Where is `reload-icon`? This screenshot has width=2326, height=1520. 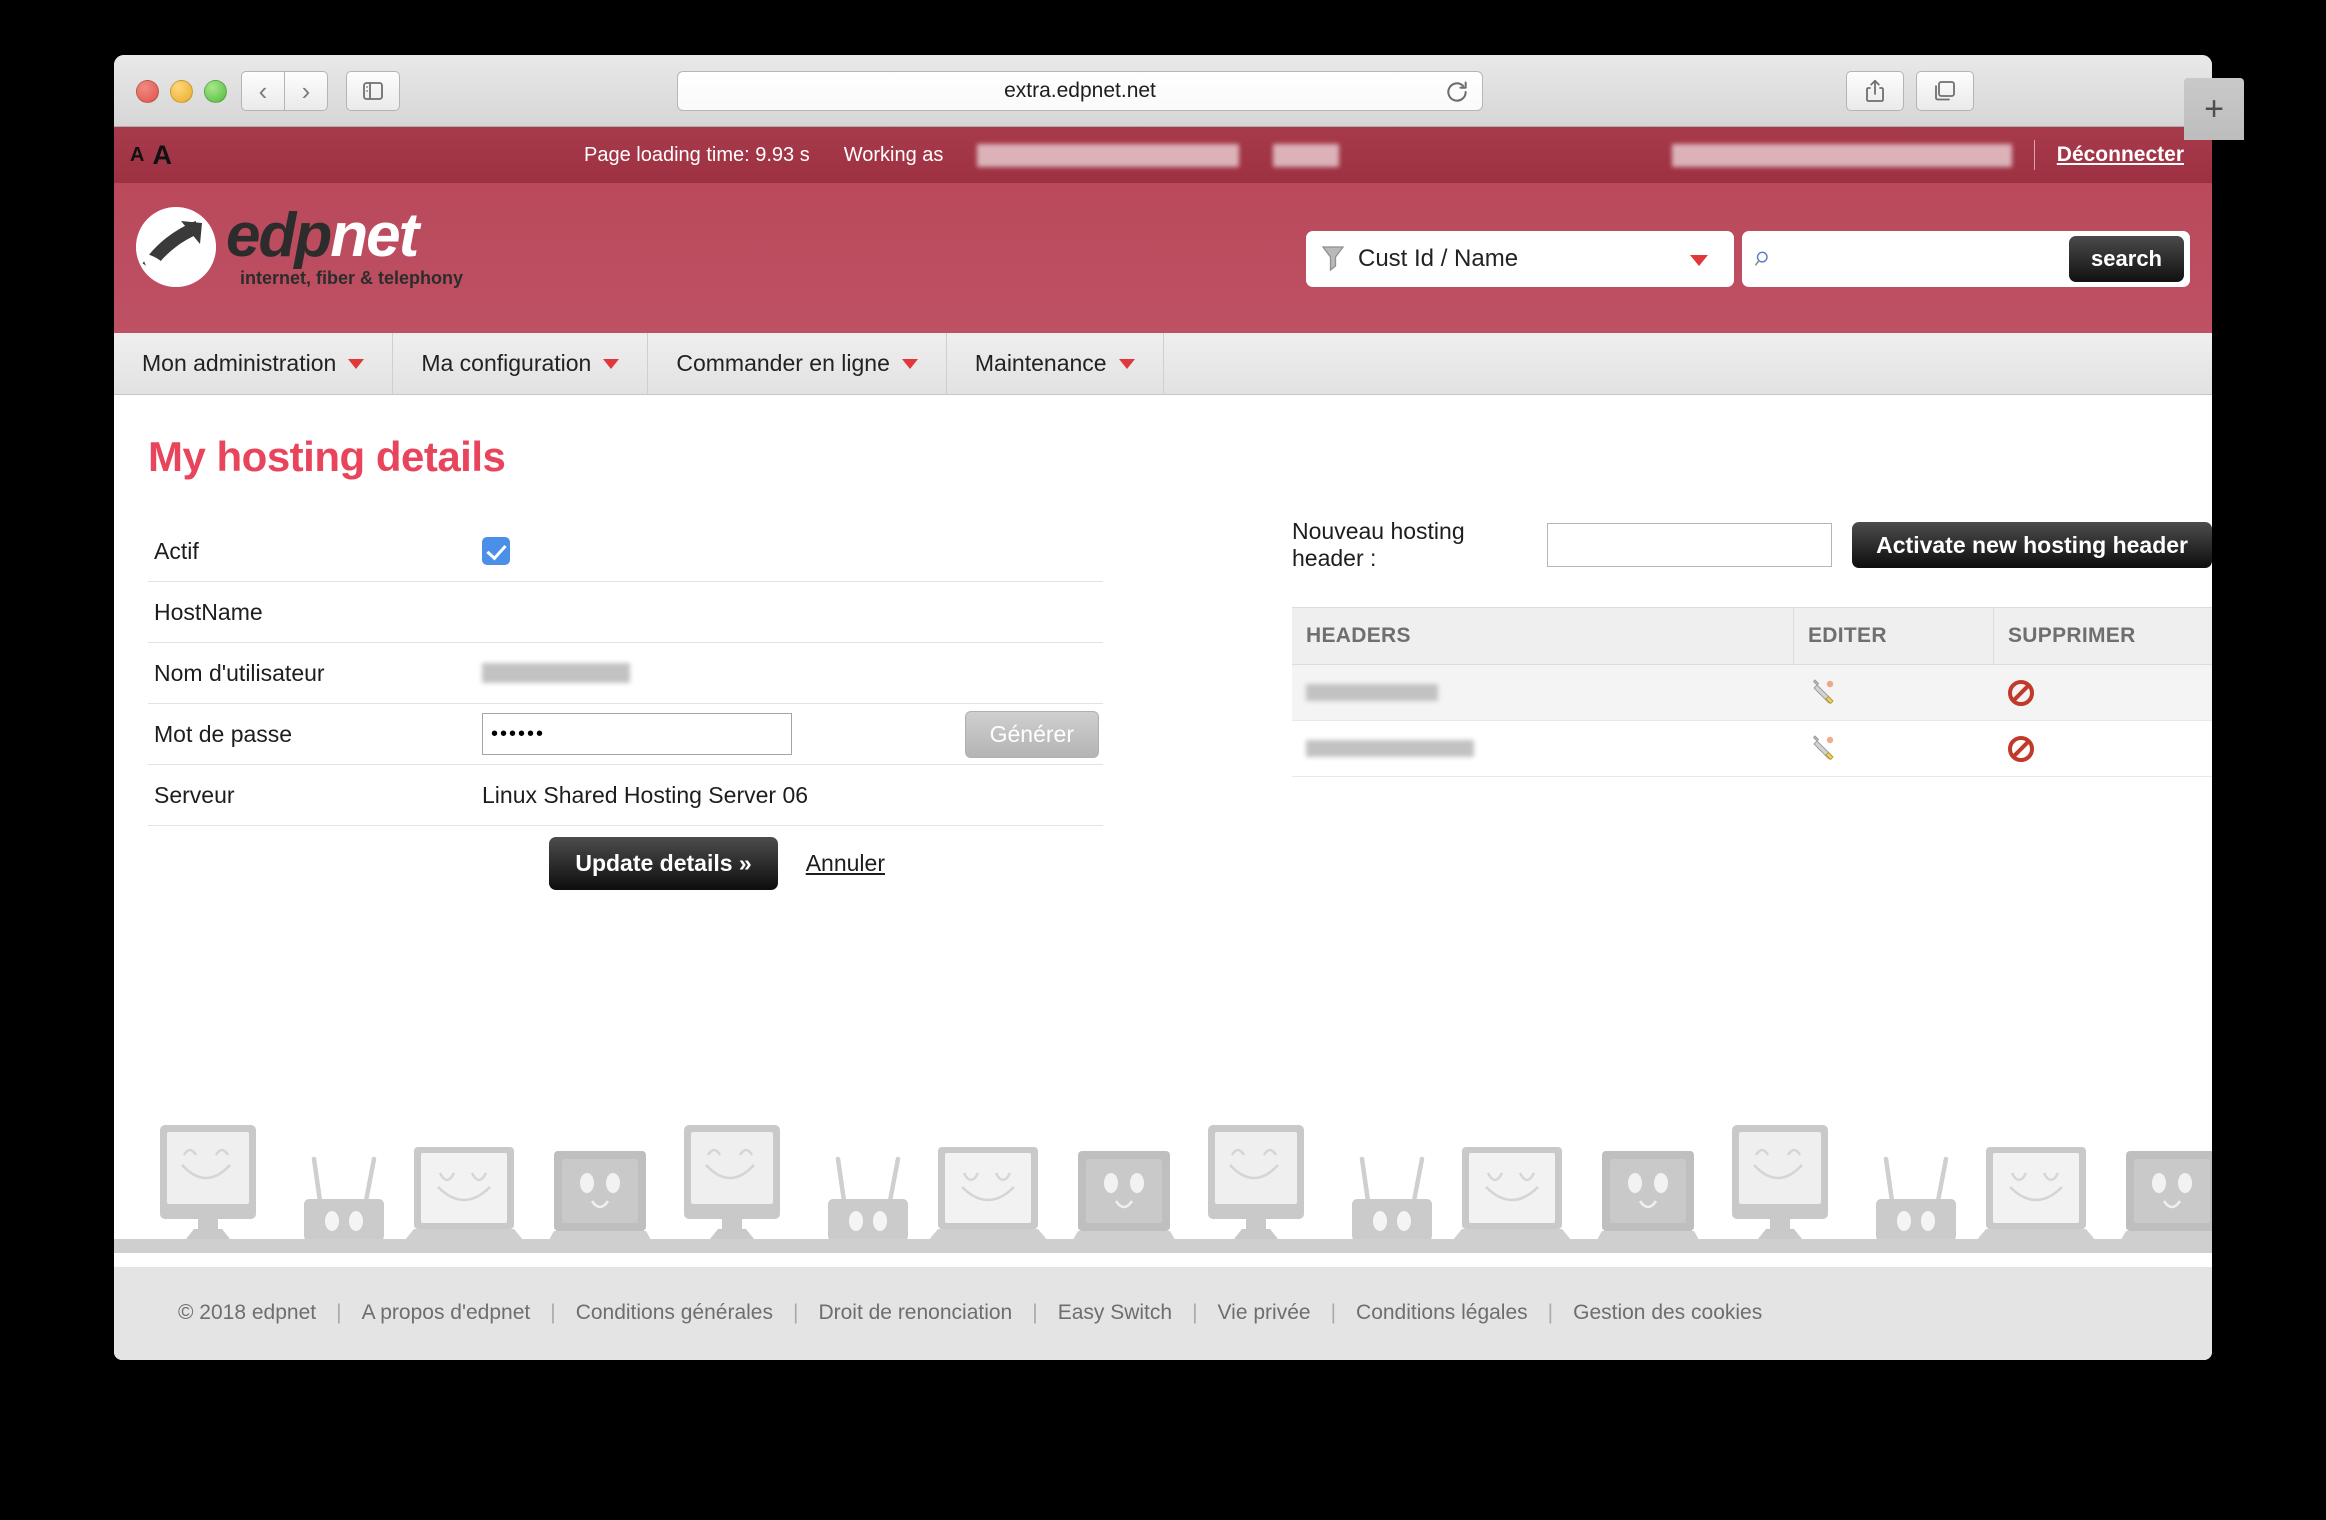
reload-icon is located at coordinates (1457, 91).